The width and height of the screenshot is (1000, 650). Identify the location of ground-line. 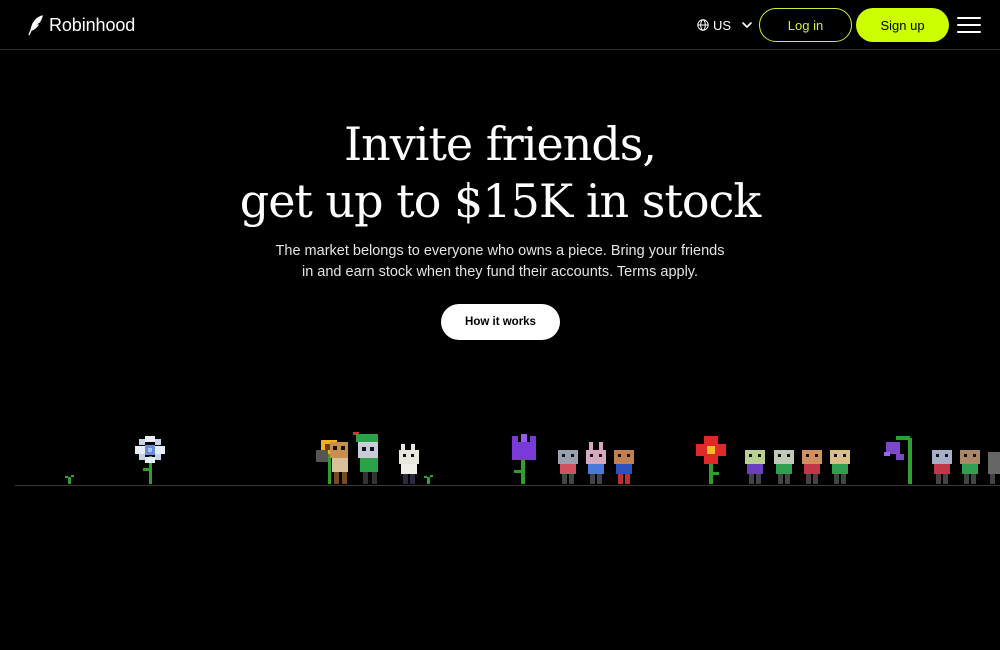
(507, 485).